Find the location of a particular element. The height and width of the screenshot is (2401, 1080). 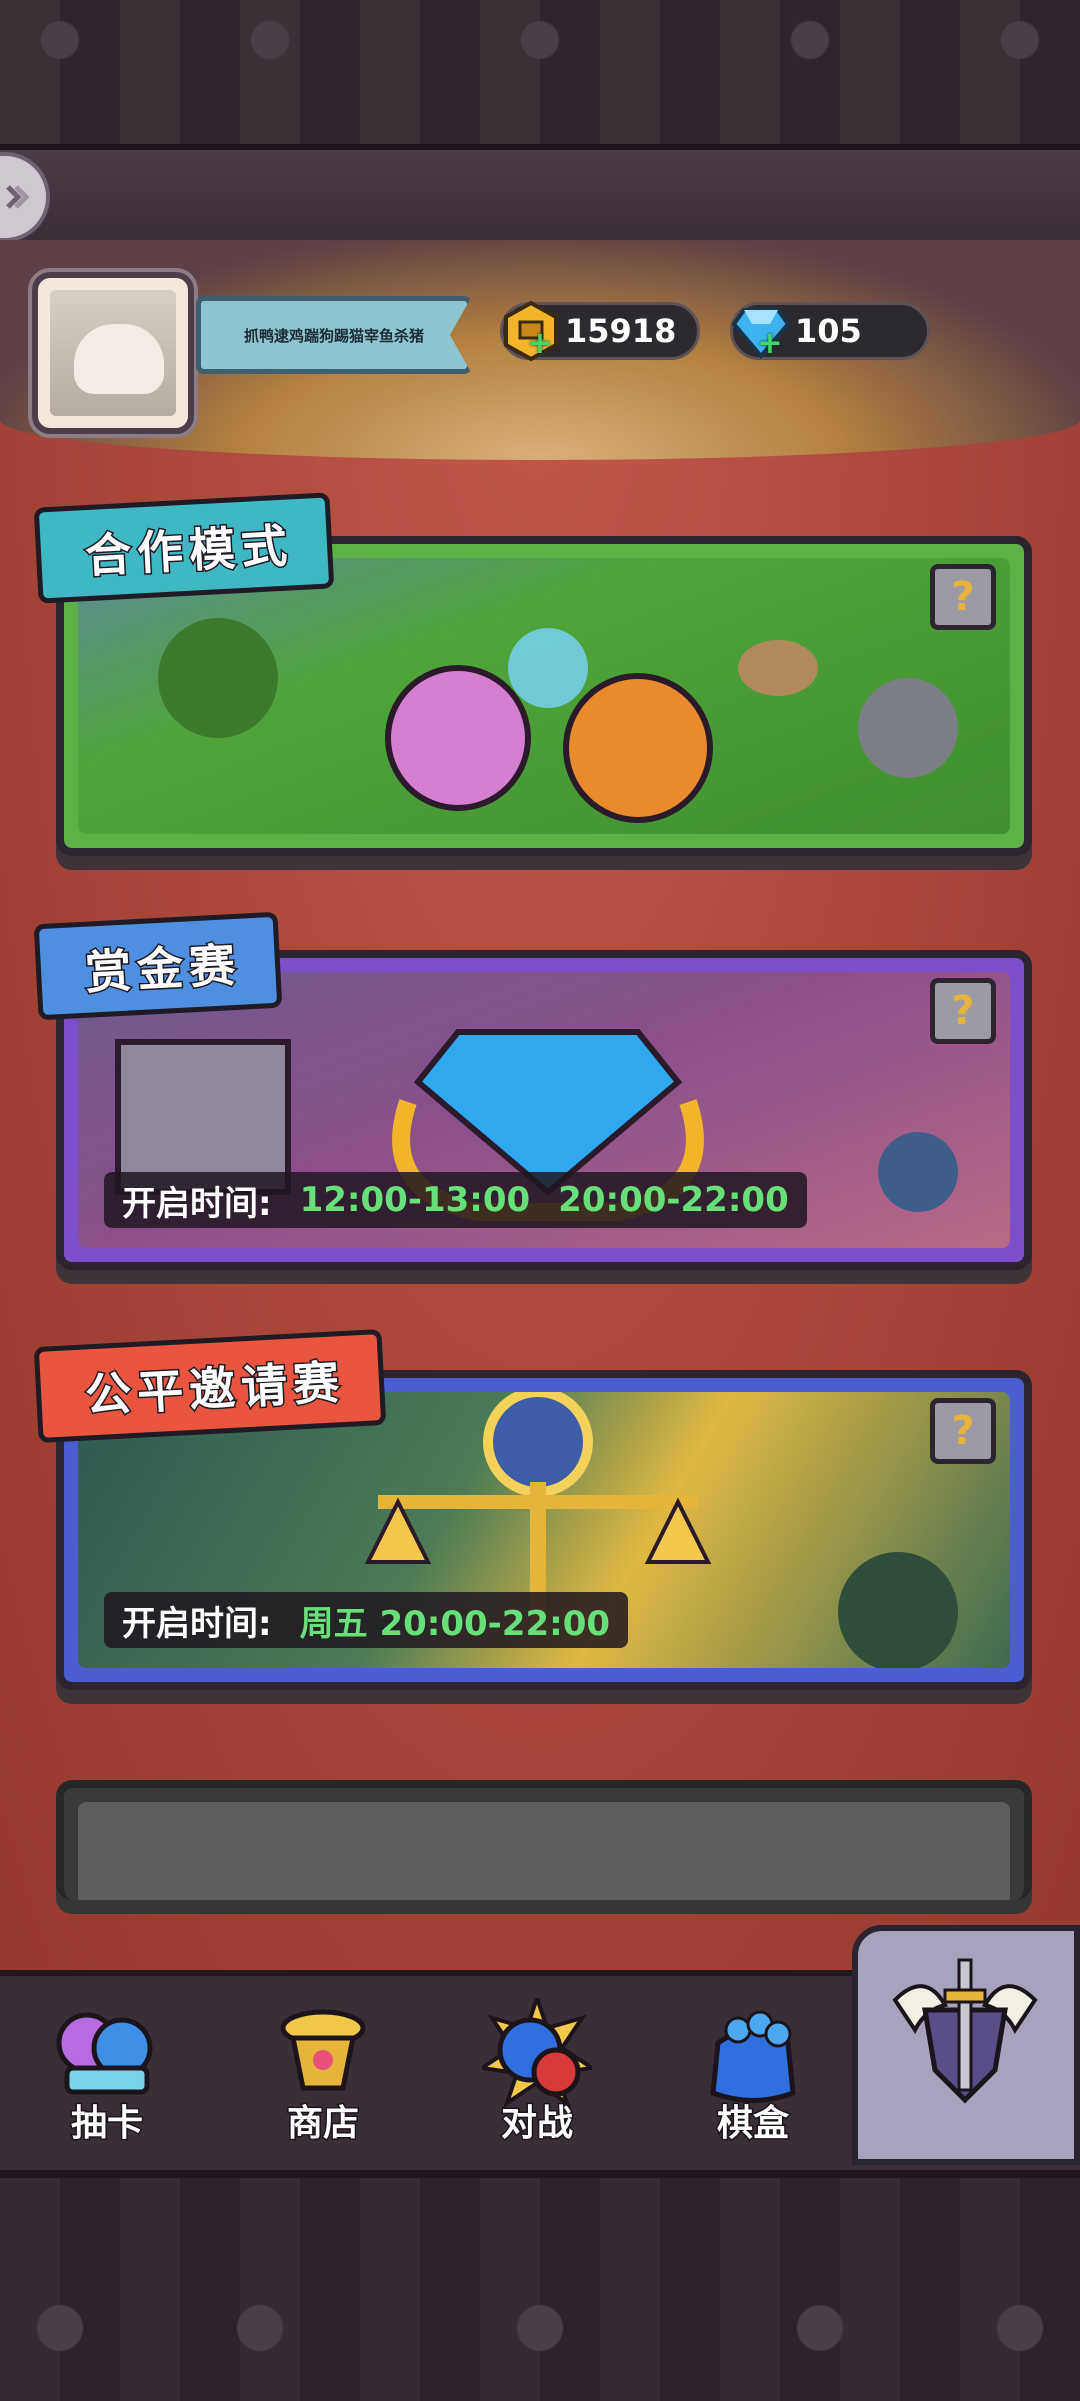

gem-icon: + is located at coordinates (761, 331).